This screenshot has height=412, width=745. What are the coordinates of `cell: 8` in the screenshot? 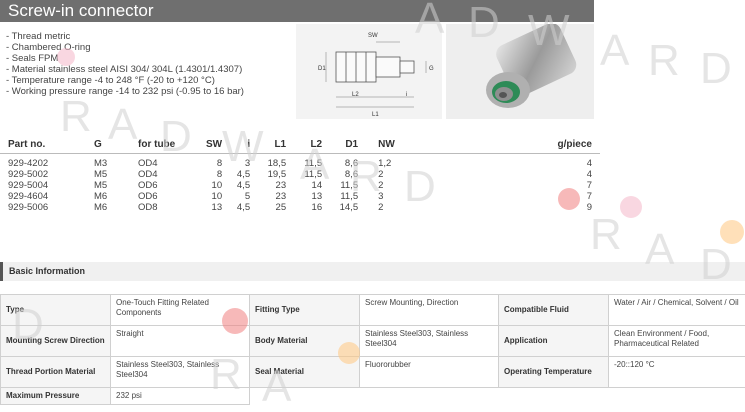 It's located at (214, 163).